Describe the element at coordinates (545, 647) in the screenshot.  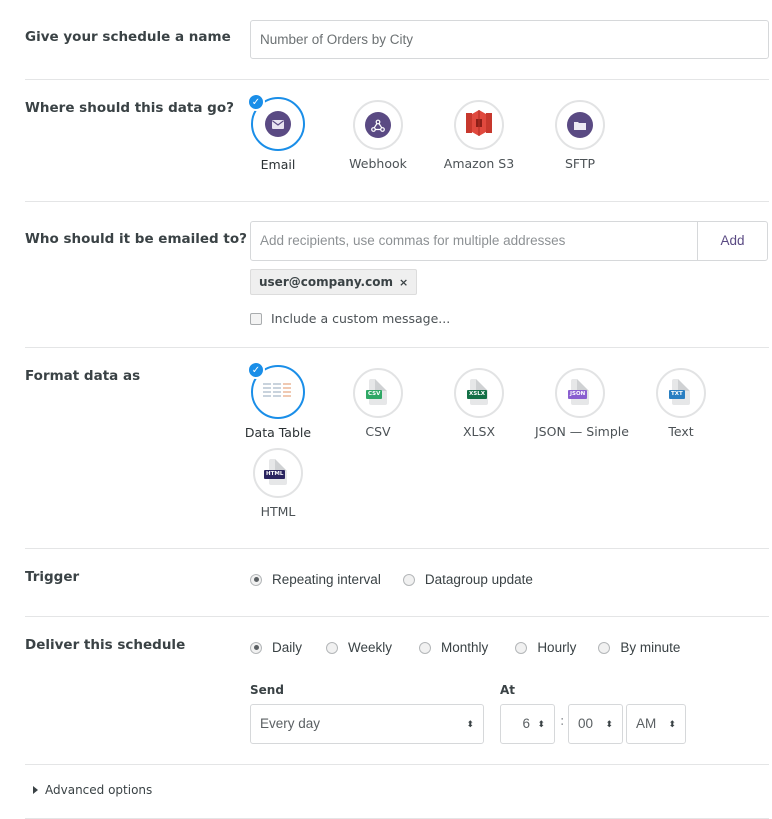
I see `deliver-hourly: Hourly` at that location.